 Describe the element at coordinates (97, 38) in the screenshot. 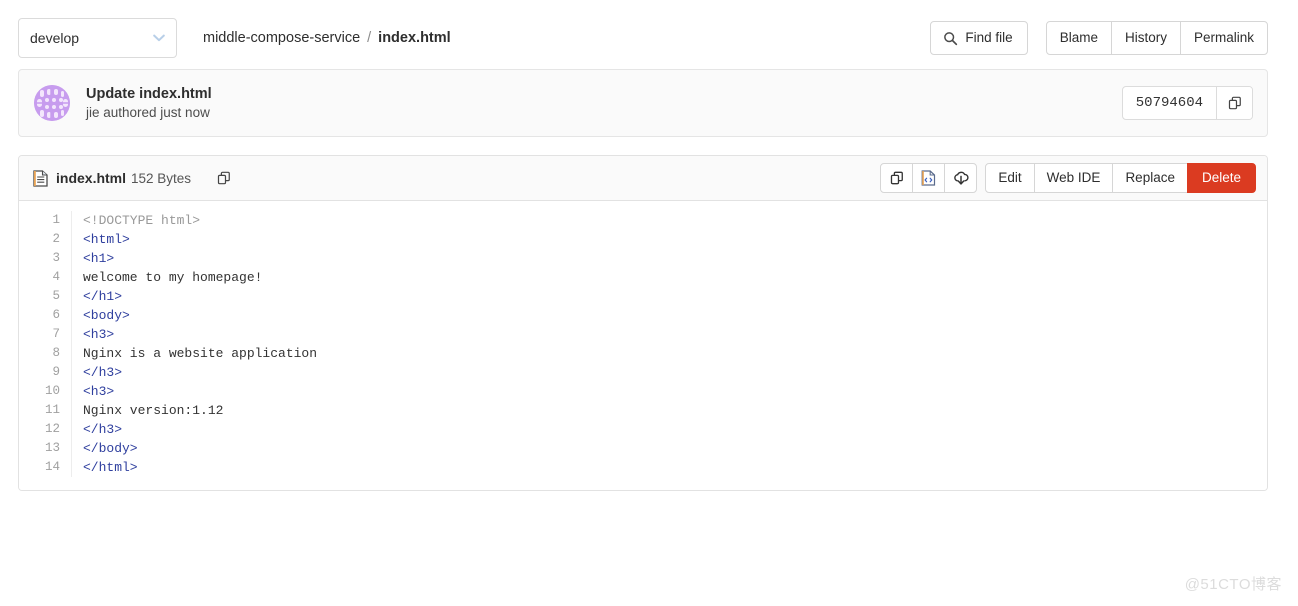

I see `branch-selector: develop` at that location.